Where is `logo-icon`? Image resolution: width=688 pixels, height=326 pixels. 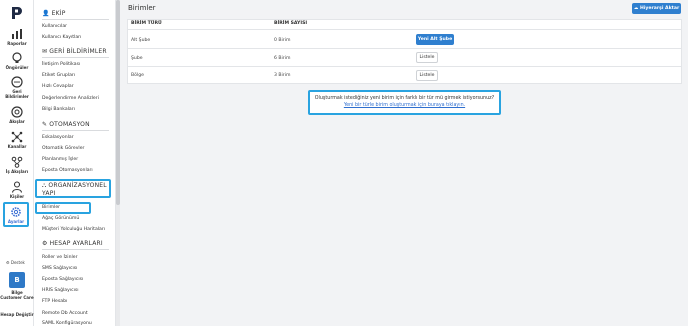 logo-icon is located at coordinates (17, 13).